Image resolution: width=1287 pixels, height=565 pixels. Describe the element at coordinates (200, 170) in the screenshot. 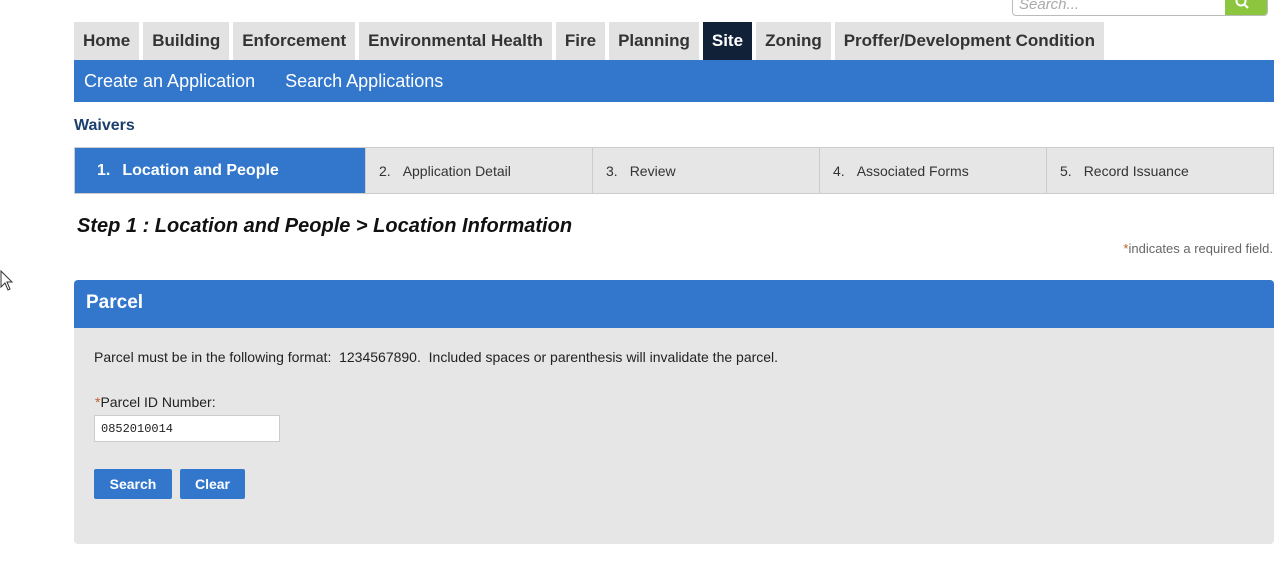

I see `step-label: Location and People` at that location.